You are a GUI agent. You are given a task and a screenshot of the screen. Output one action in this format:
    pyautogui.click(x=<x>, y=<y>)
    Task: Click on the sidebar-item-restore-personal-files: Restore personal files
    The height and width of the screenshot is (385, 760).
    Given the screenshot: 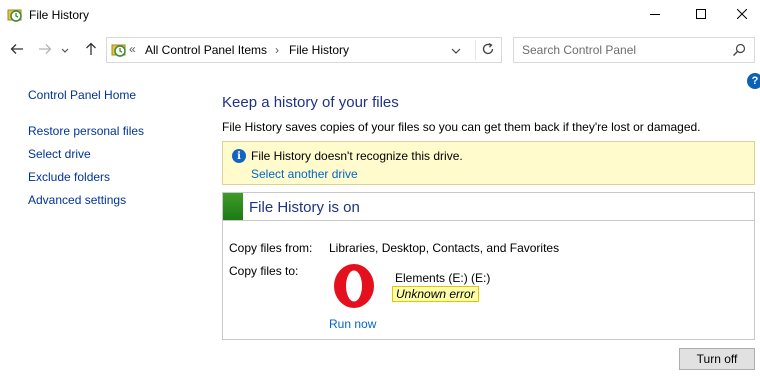 What is the action you would take?
    pyautogui.click(x=86, y=131)
    